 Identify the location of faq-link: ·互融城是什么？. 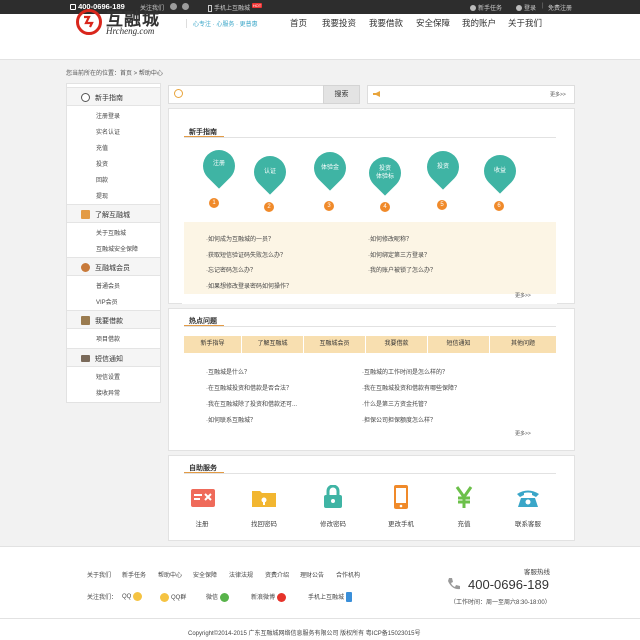
(228, 371).